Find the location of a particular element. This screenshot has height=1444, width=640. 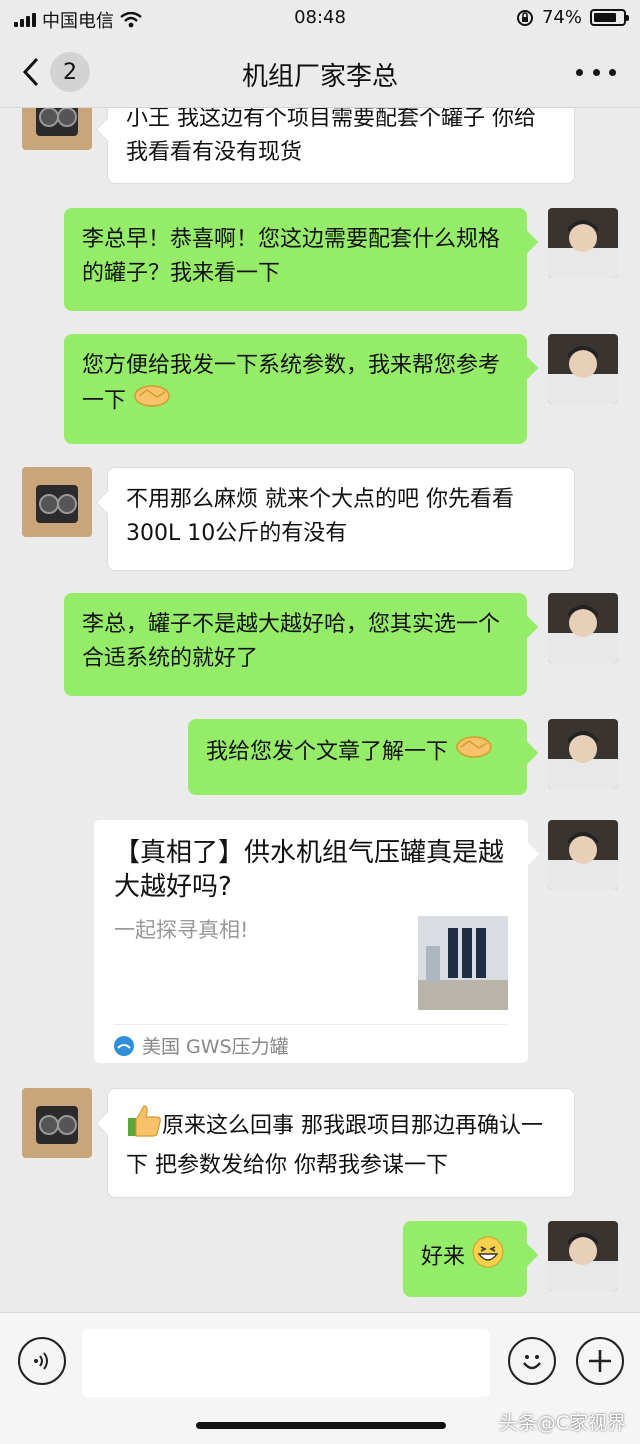

more-functions-button is located at coordinates (600, 1361).